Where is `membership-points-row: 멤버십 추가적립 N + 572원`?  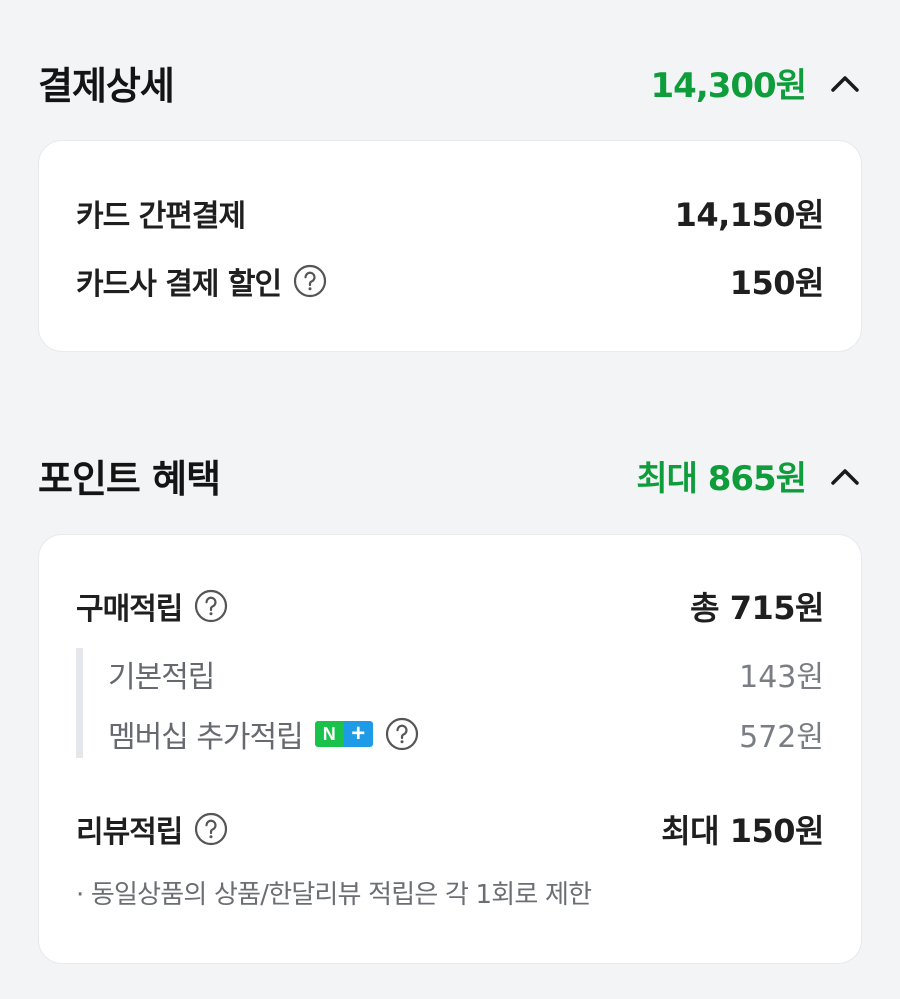
membership-points-row: 멤버십 추가적립 N + 572원 is located at coordinates (466, 734).